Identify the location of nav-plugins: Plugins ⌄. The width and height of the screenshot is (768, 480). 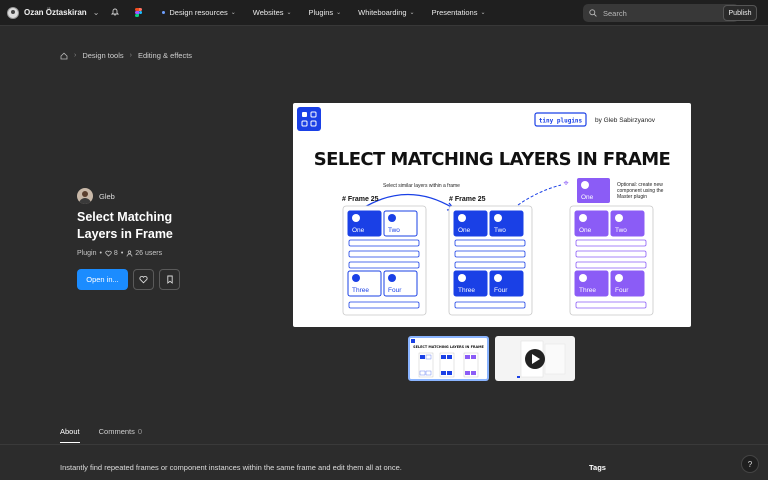
(325, 12).